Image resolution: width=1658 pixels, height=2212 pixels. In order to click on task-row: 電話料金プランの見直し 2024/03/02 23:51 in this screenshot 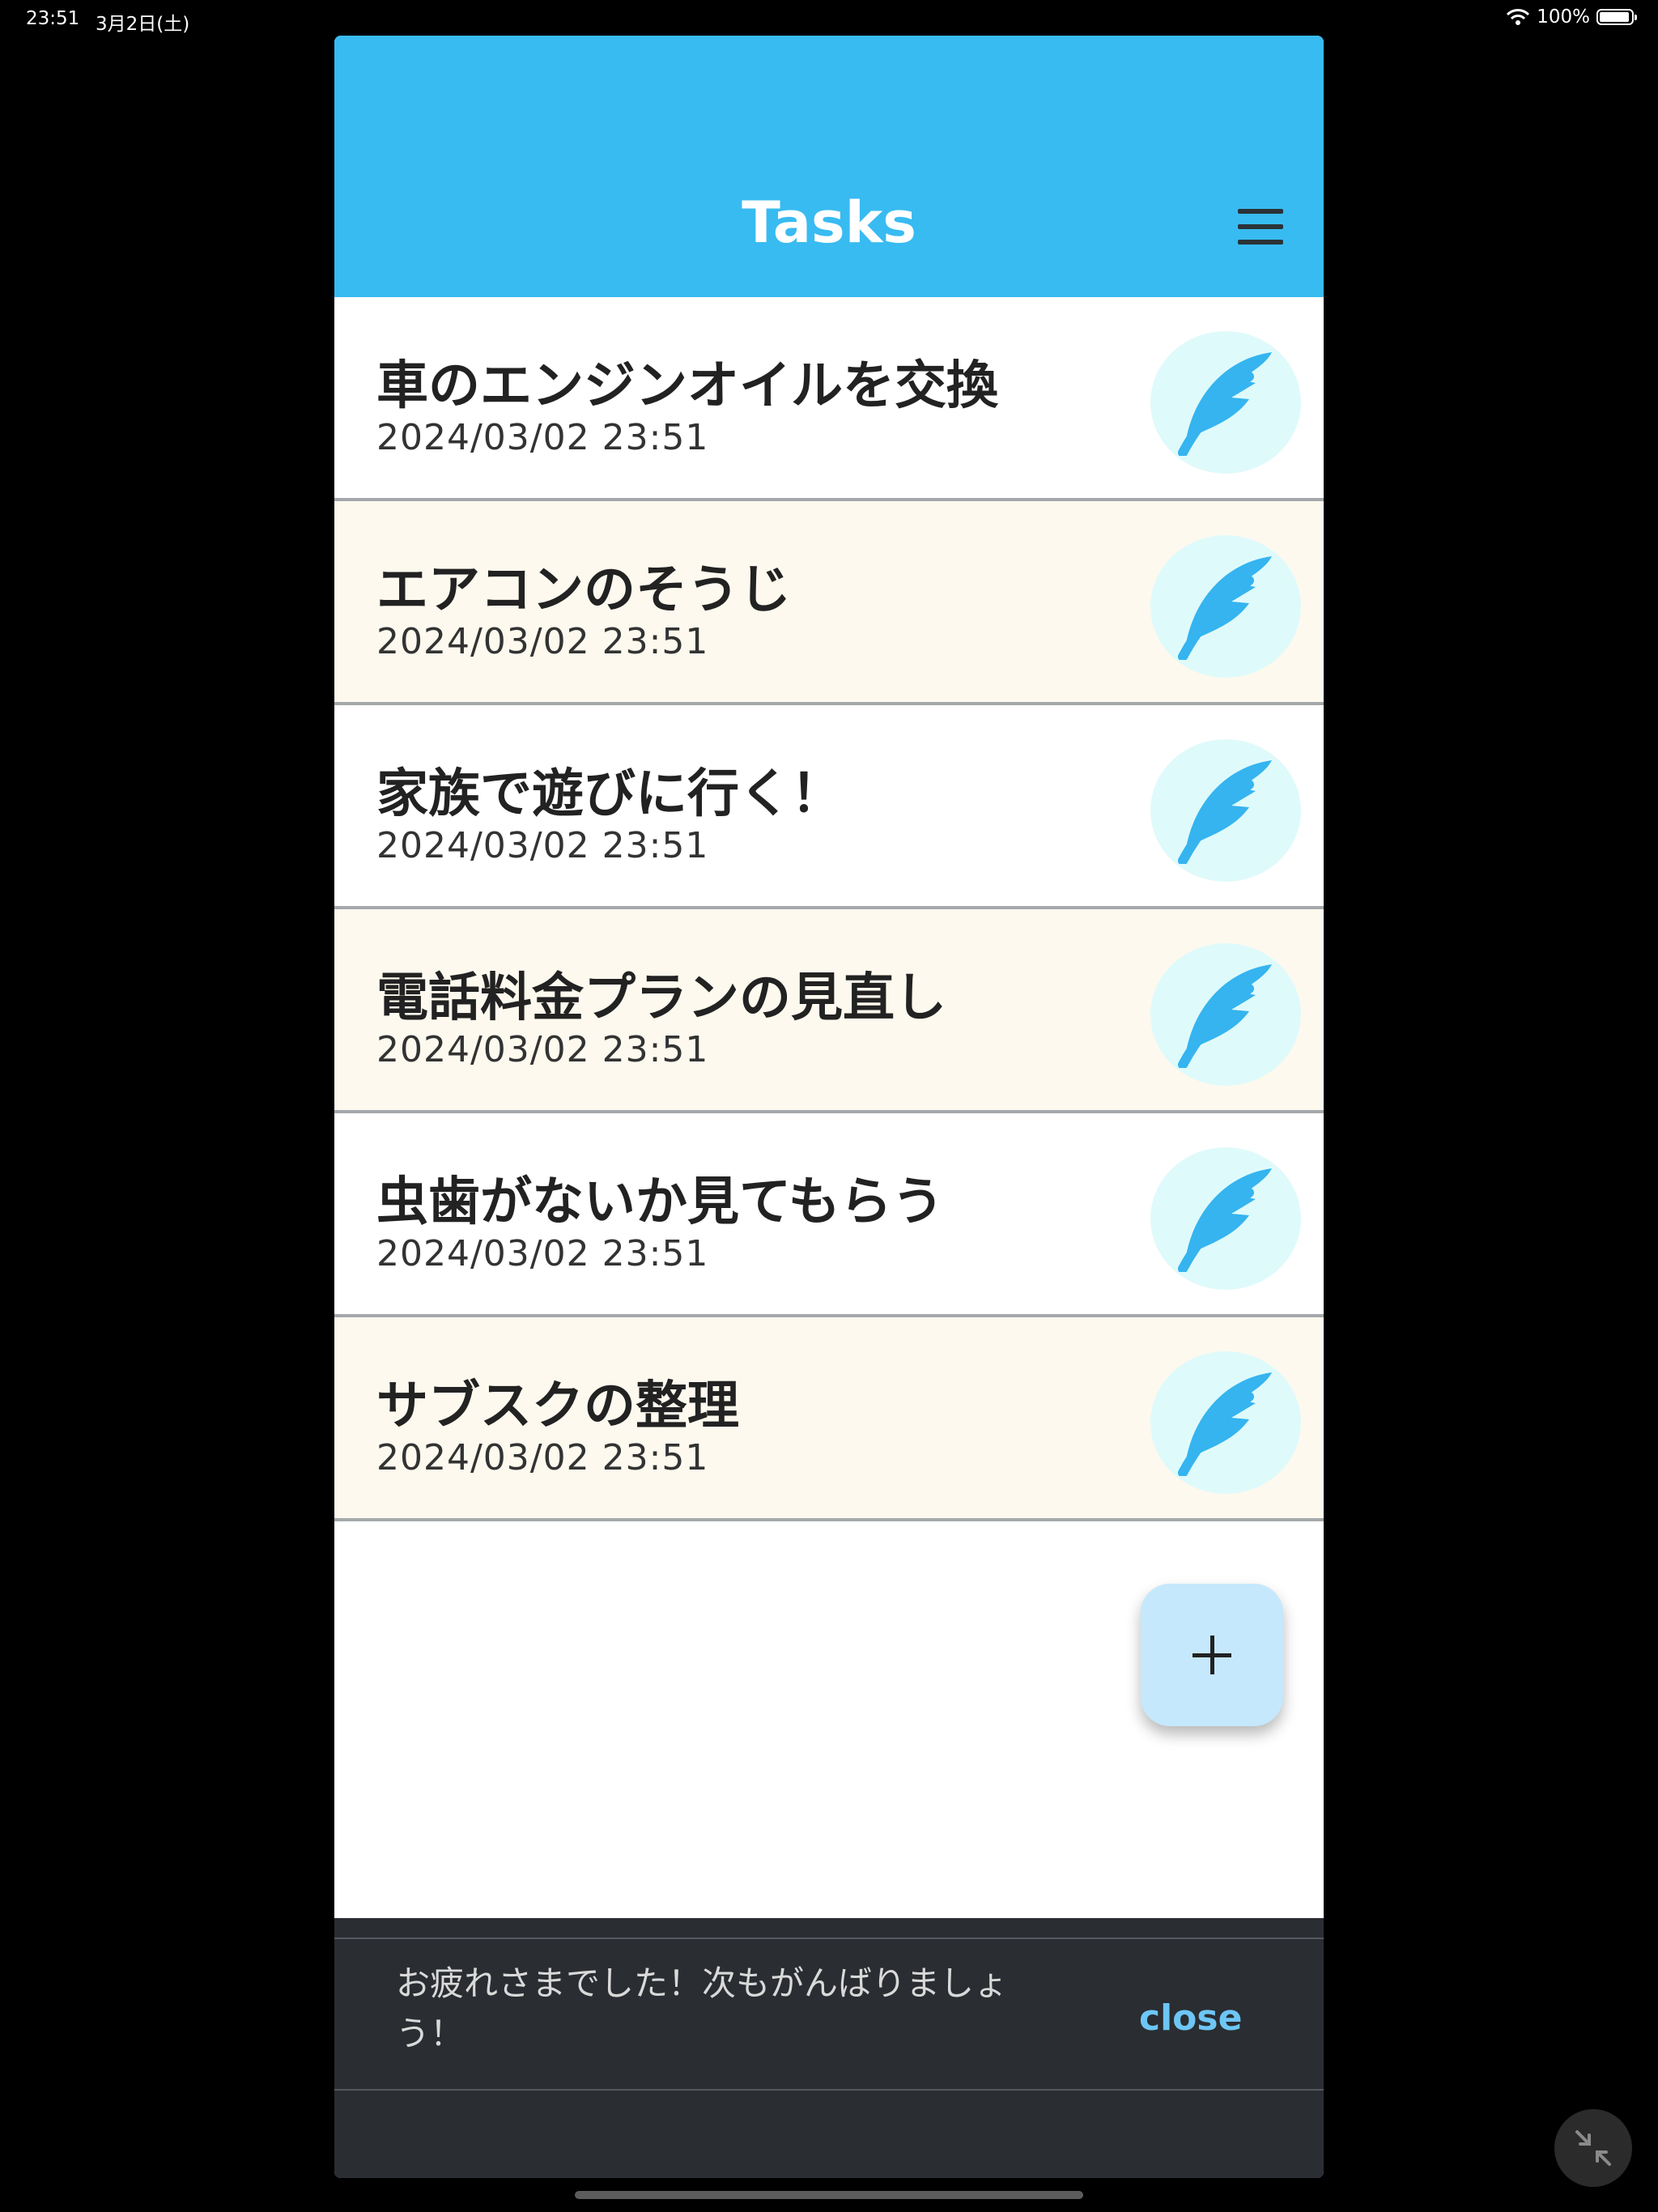, I will do `click(829, 1011)`.